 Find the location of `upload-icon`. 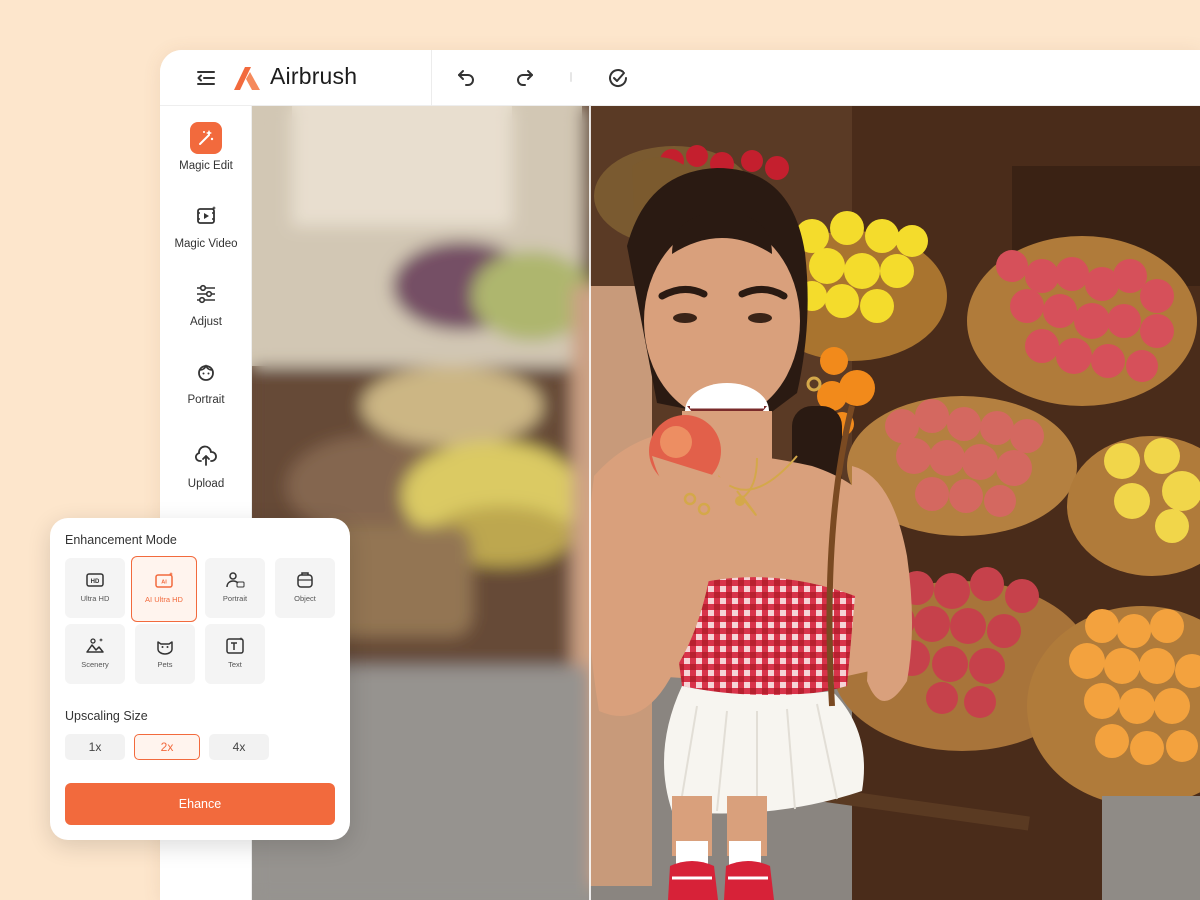

upload-icon is located at coordinates (206, 456).